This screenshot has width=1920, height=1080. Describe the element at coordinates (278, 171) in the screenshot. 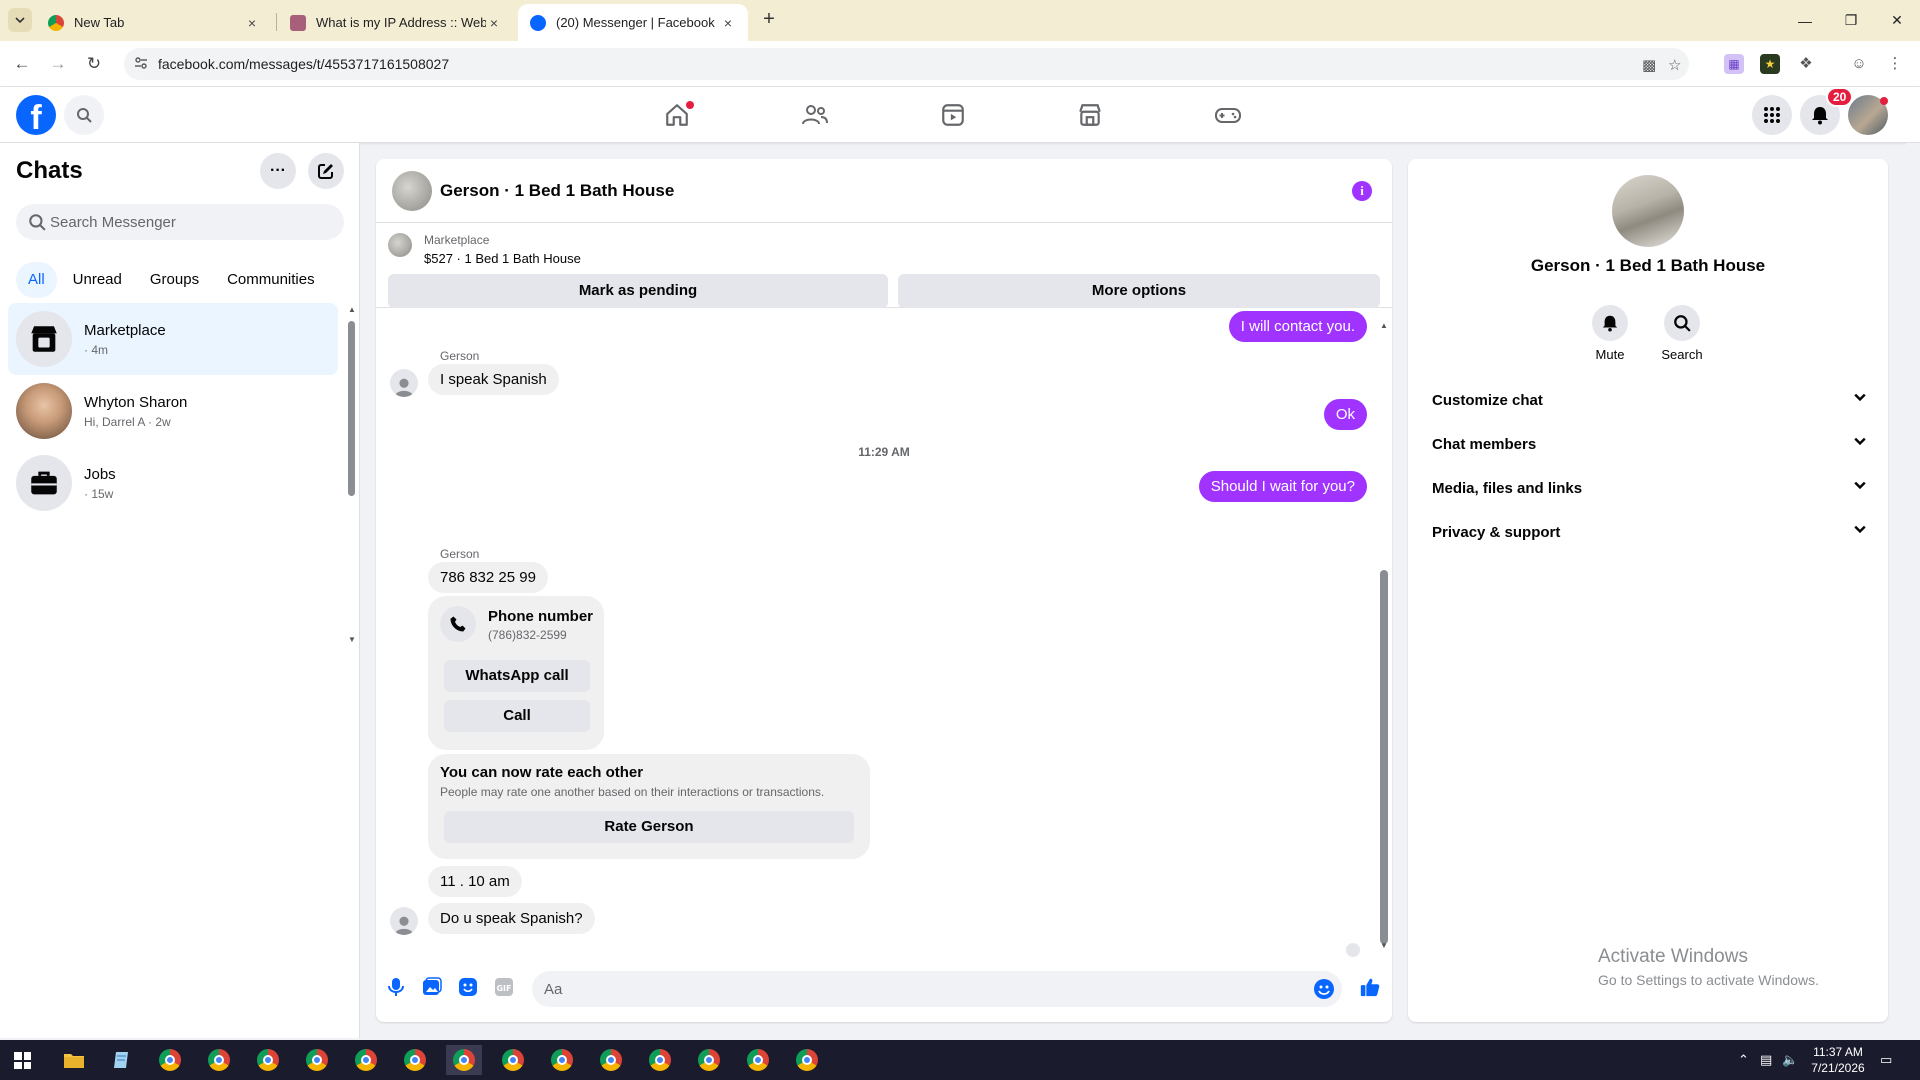

I see `chat-options-button: ···` at that location.